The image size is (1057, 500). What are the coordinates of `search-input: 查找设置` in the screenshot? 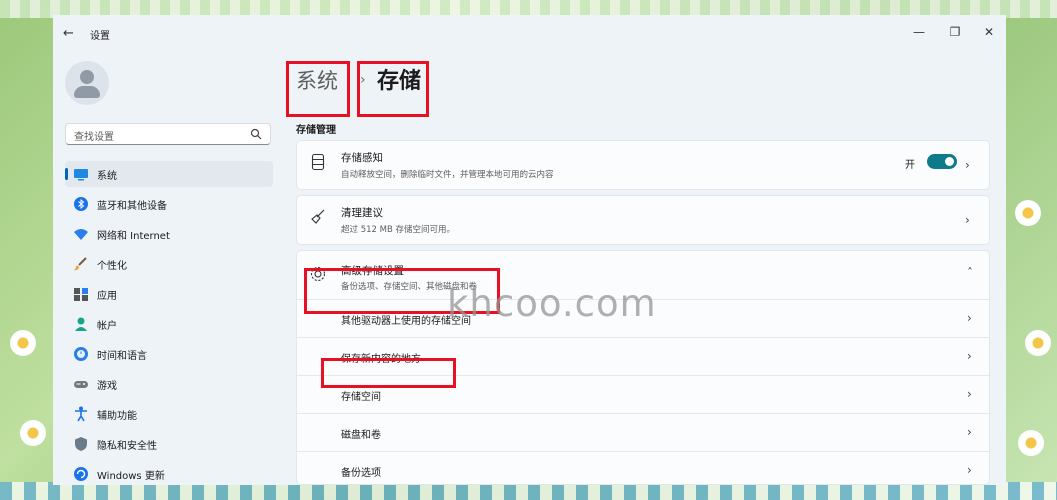 It's located at (168, 134).